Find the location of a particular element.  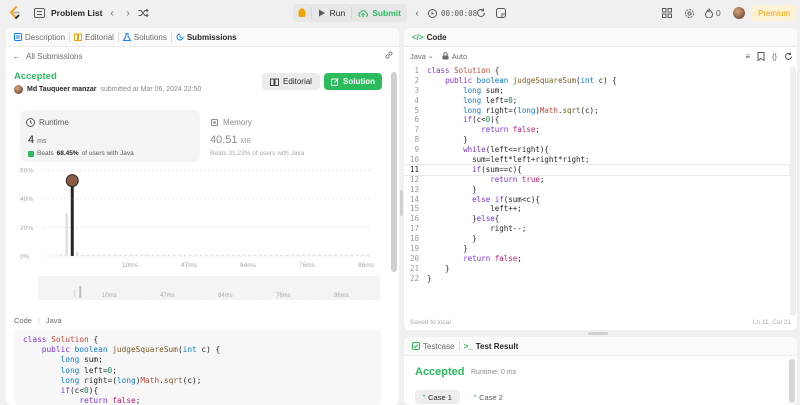

submitter-name: Md Tauqueer manzar is located at coordinates (62, 89).